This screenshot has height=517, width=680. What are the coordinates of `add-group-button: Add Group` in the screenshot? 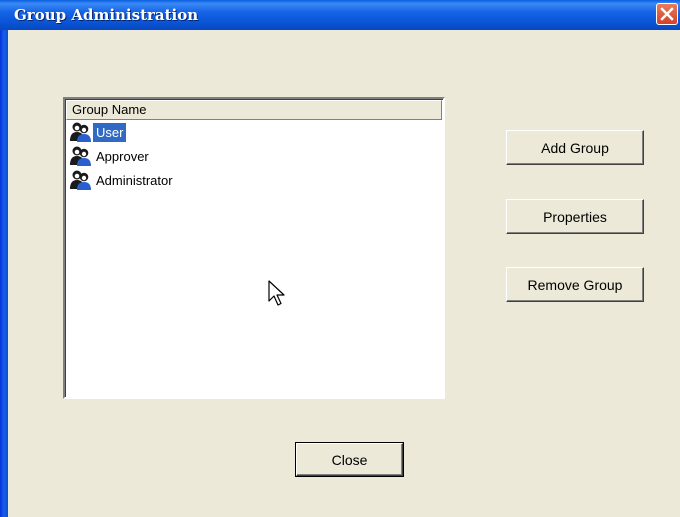 It's located at (575, 147).